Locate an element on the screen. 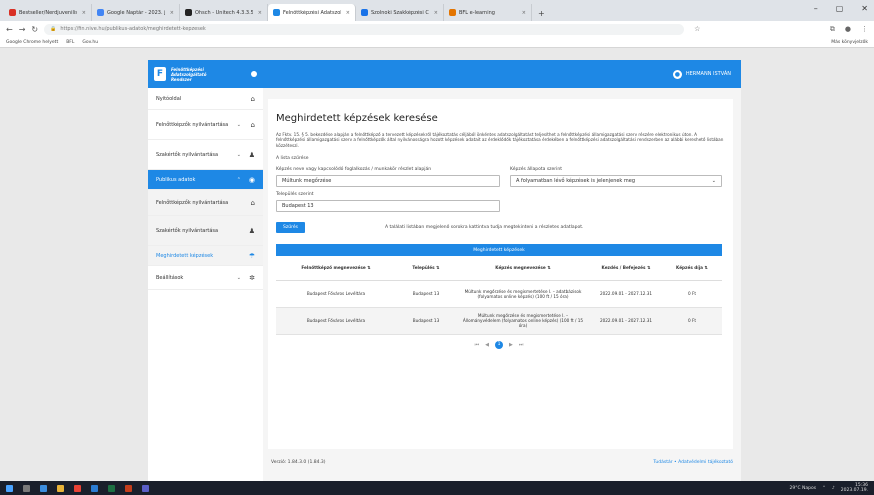  browser-tab: BFL e-learning × is located at coordinates (488, 12).